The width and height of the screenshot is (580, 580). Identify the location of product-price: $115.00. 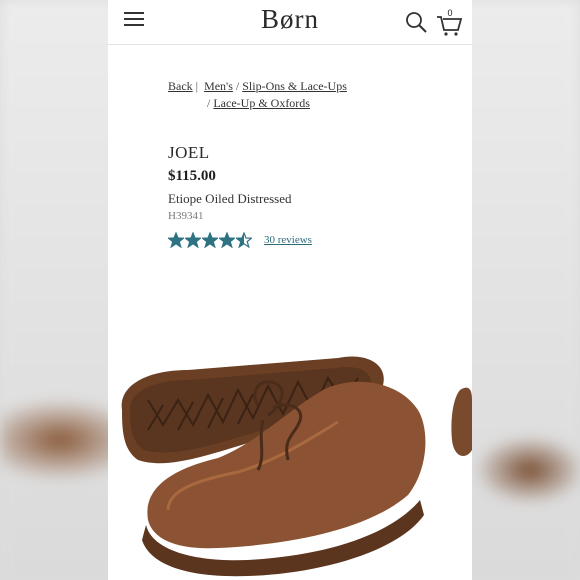
(192, 176).